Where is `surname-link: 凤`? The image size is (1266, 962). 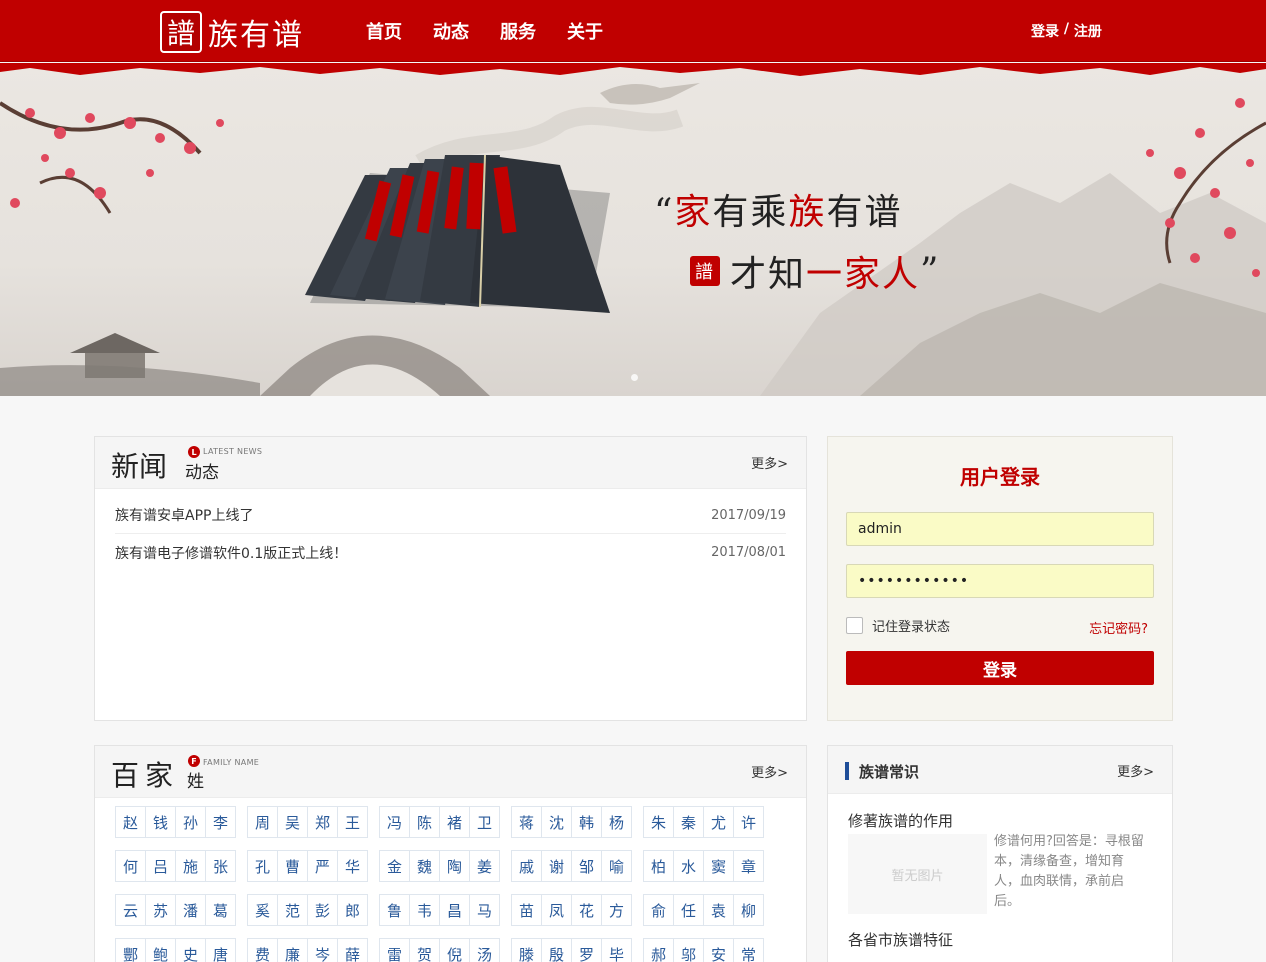
surname-link: 凤 is located at coordinates (556, 910).